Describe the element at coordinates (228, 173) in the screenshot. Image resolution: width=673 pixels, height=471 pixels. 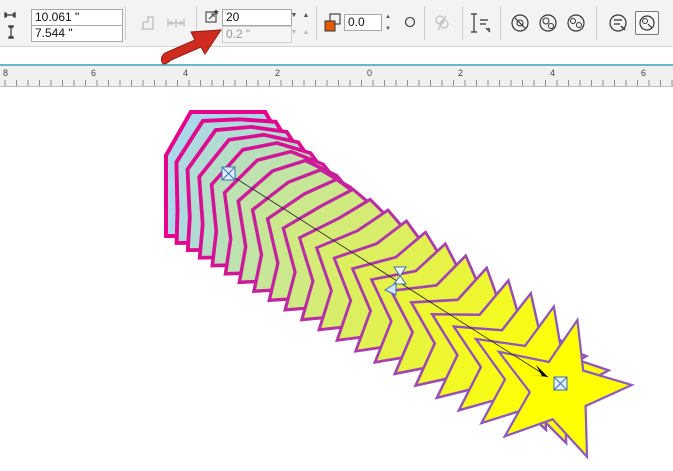
I see `start-handle` at that location.